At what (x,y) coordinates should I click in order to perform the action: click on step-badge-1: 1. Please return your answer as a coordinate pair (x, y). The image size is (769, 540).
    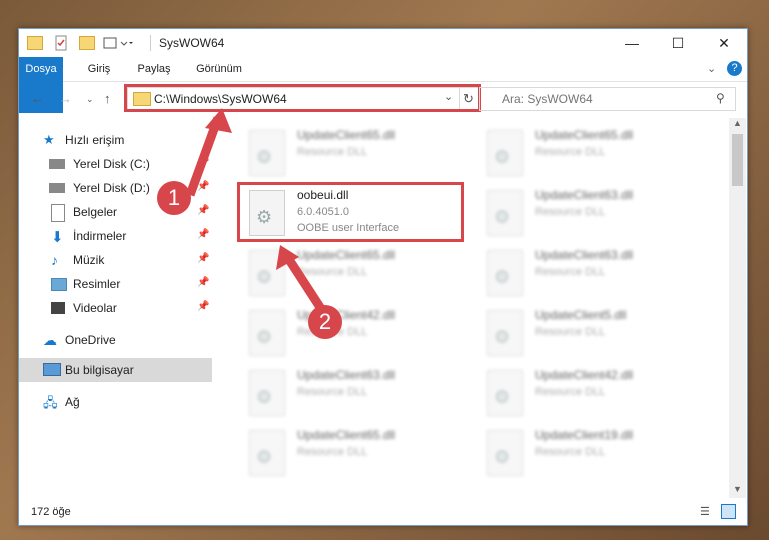
    Looking at the image, I should click on (174, 198).